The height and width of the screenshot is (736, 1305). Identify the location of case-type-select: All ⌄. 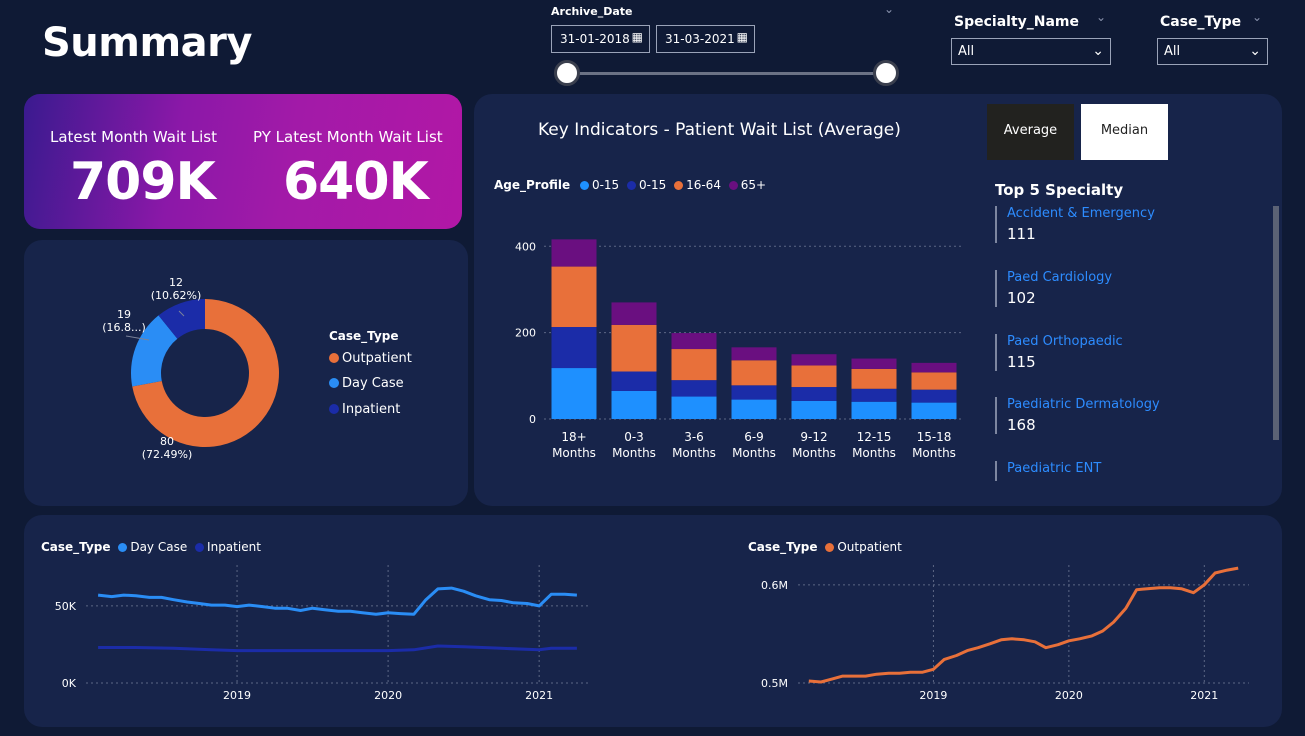
(1212, 51).